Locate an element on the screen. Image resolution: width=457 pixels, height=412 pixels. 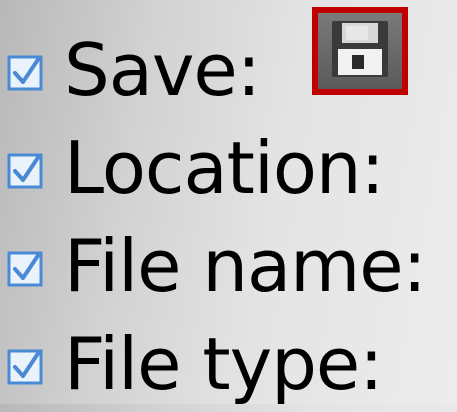
item-save: Save: is located at coordinates (133, 70).